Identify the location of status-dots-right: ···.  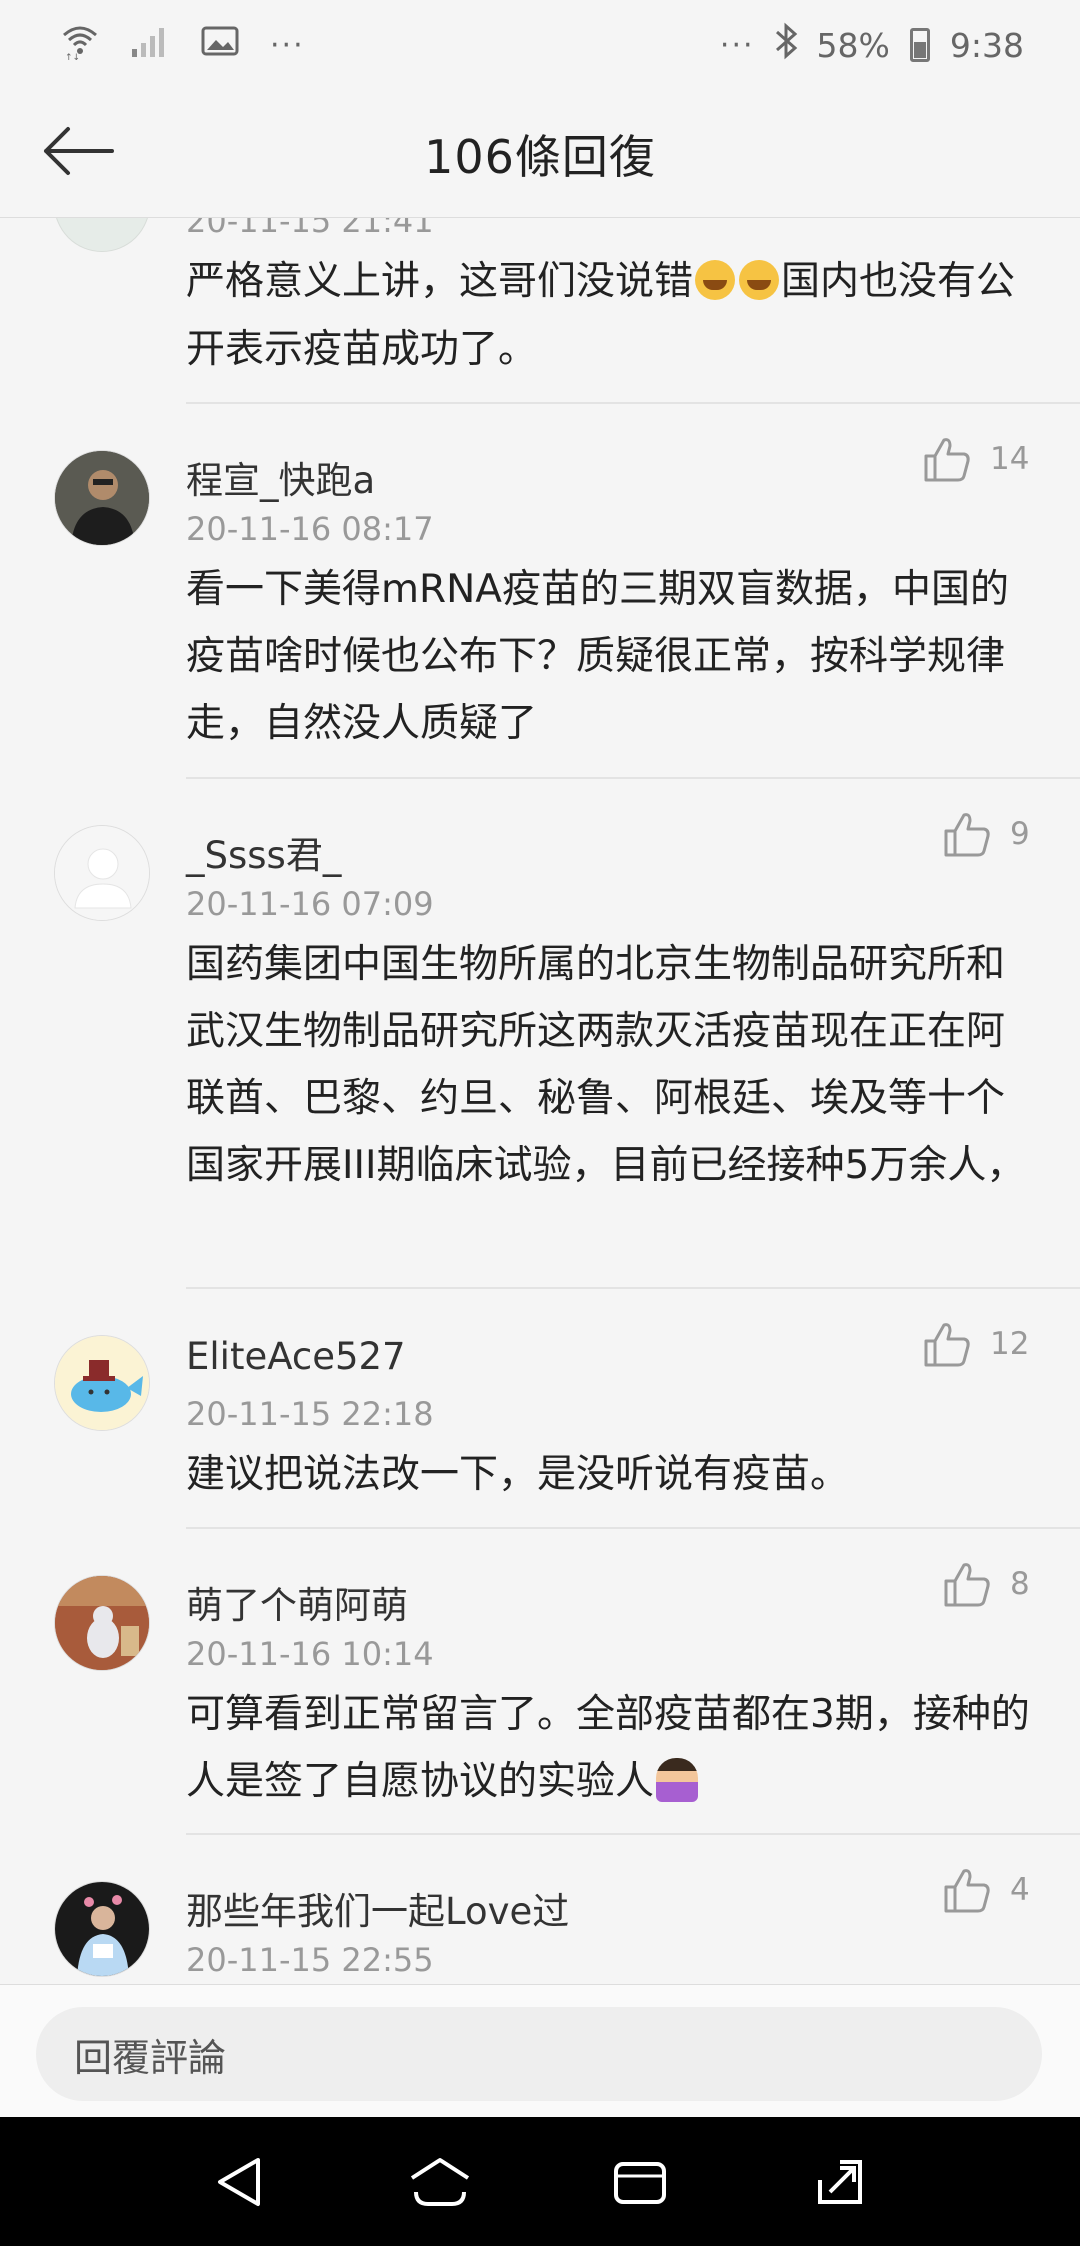
(737, 45).